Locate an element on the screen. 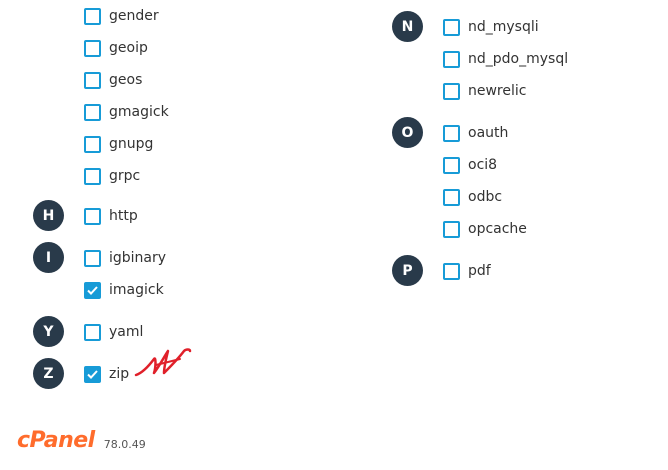 The image size is (668, 470). extension-label: pdf is located at coordinates (479, 271).